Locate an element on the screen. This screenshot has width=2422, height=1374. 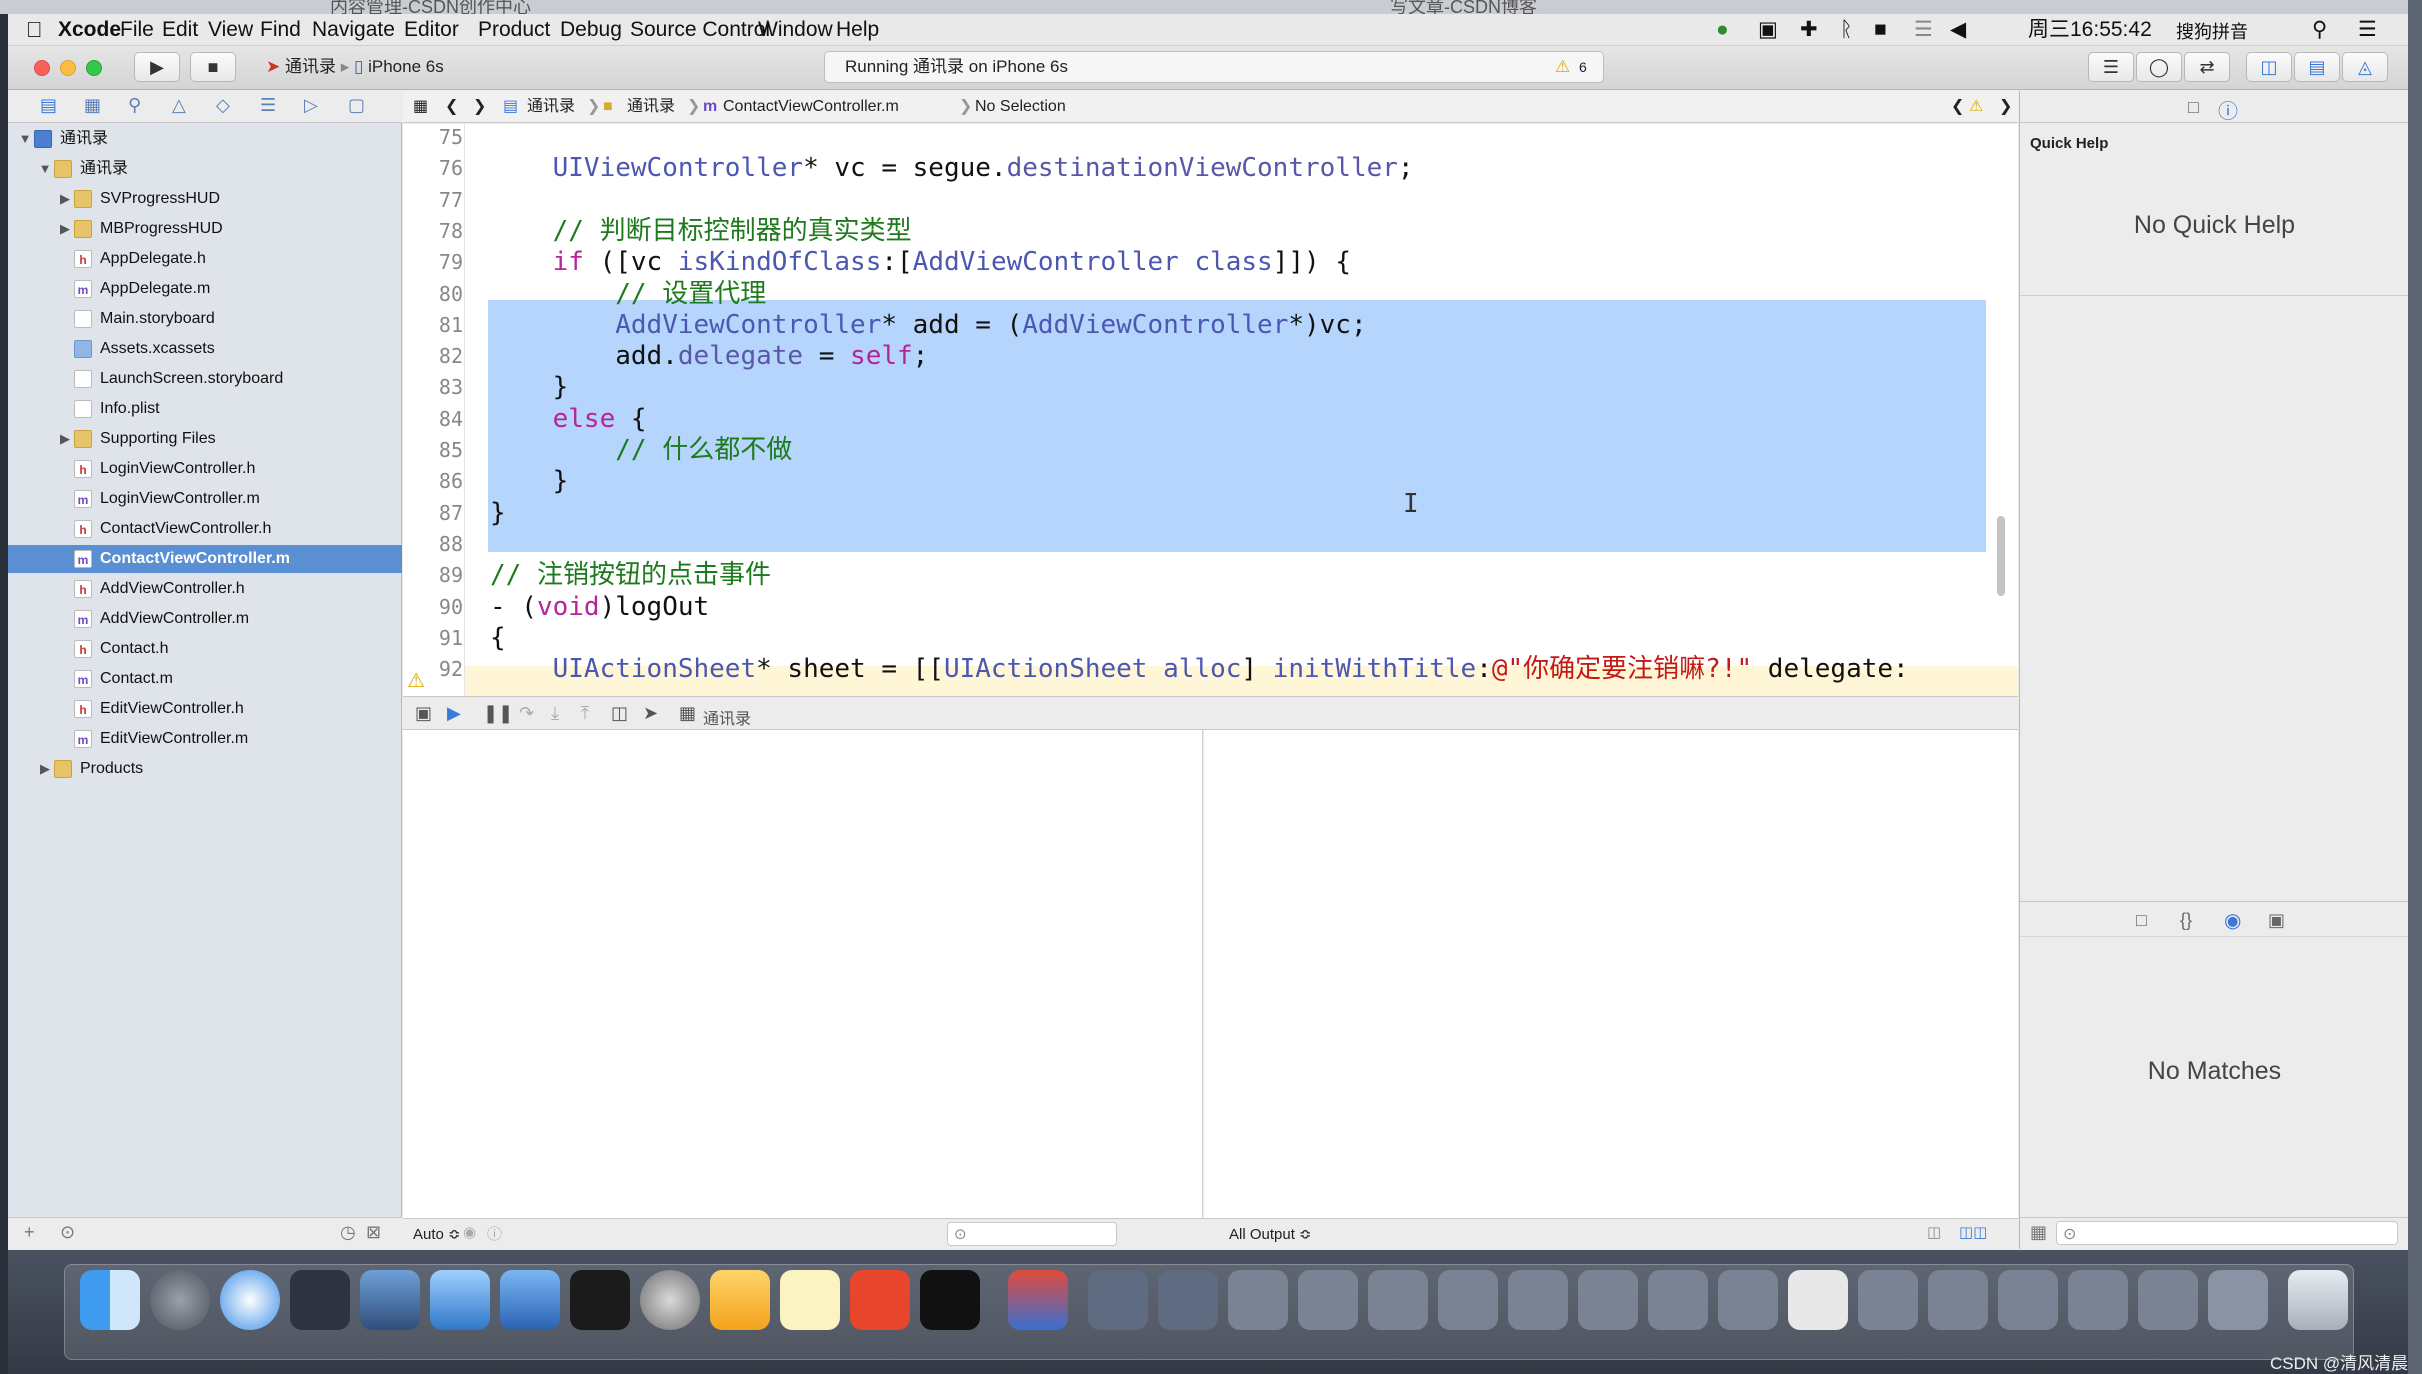
menu-debug: Debug is located at coordinates (591, 30).